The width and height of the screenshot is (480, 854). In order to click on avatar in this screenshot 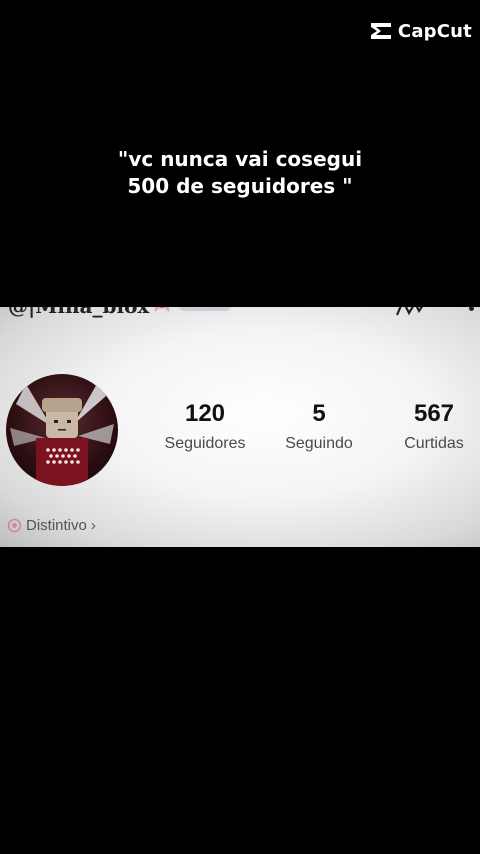, I will do `click(62, 430)`.